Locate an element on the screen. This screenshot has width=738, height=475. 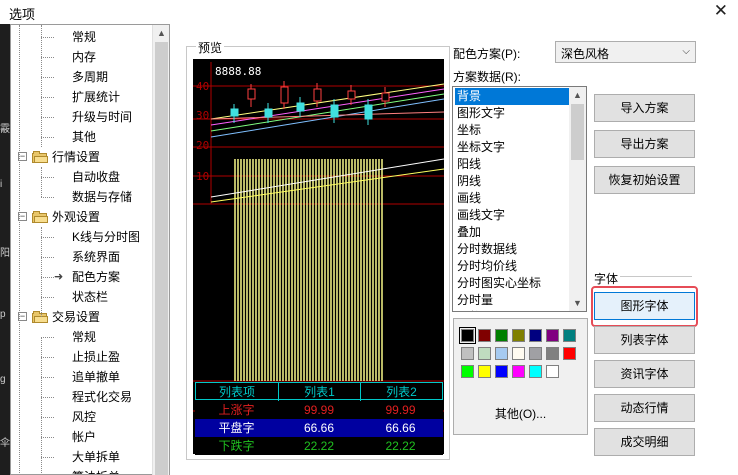
list-item: 阳线 is located at coordinates (512, 164).